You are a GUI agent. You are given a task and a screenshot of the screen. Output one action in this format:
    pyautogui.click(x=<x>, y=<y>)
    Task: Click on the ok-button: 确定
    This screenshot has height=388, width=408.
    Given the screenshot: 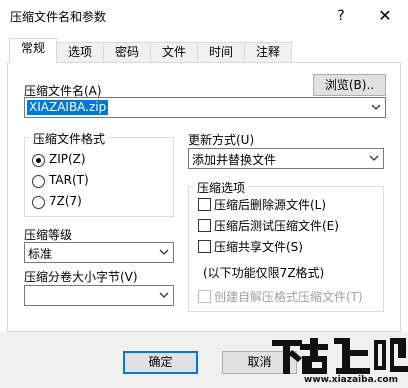 What is the action you would take?
    pyautogui.click(x=160, y=362)
    